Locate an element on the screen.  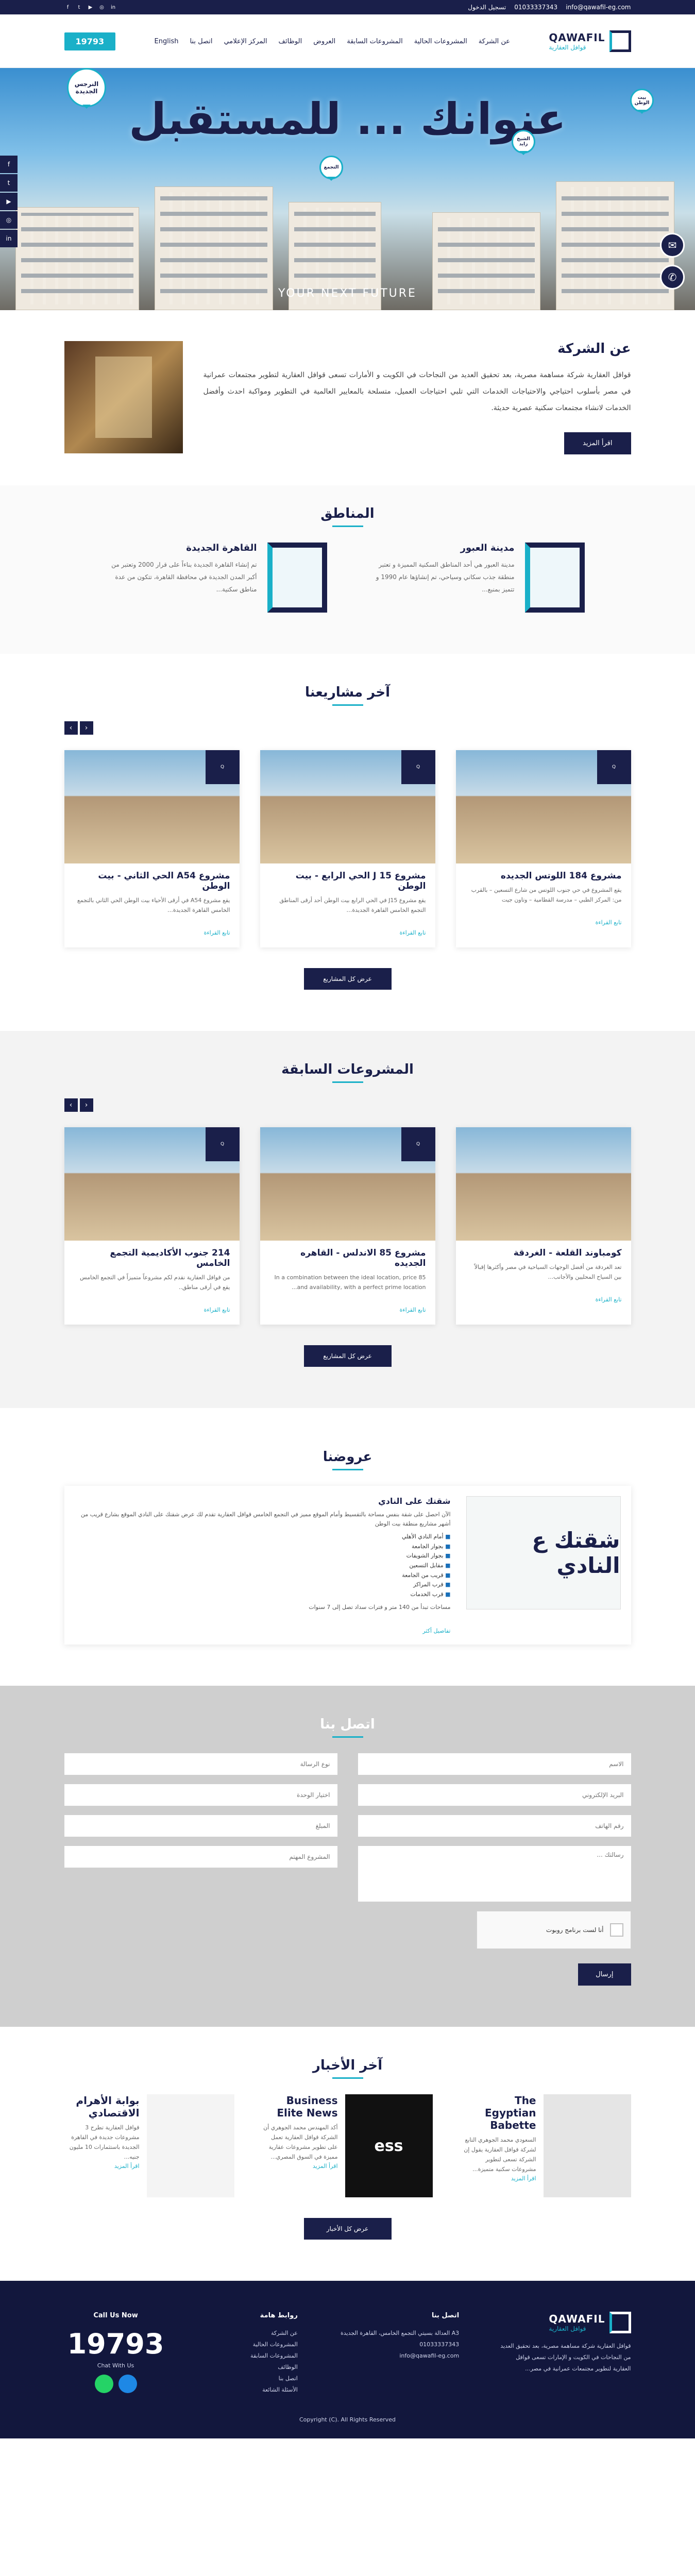
nav-media: المركز الإعلامي is located at coordinates (246, 41).